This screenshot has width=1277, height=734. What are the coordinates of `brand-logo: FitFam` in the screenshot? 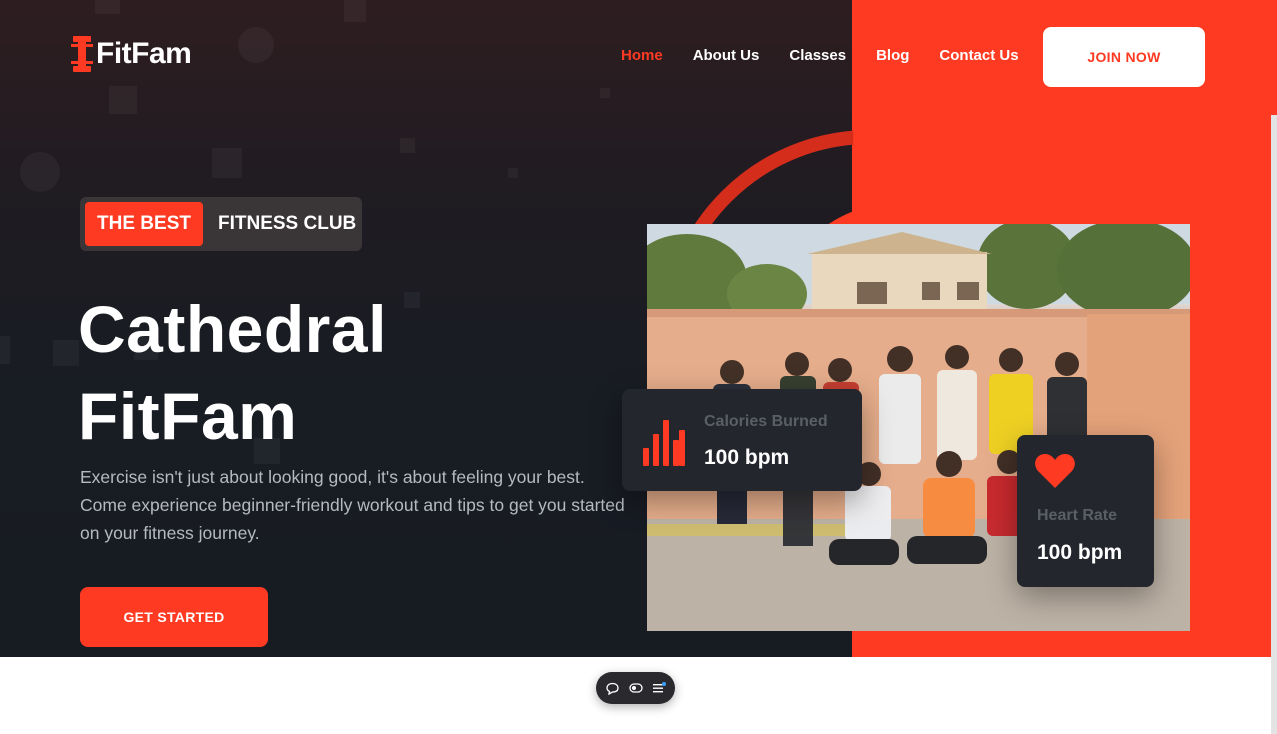 It's located at (131, 54).